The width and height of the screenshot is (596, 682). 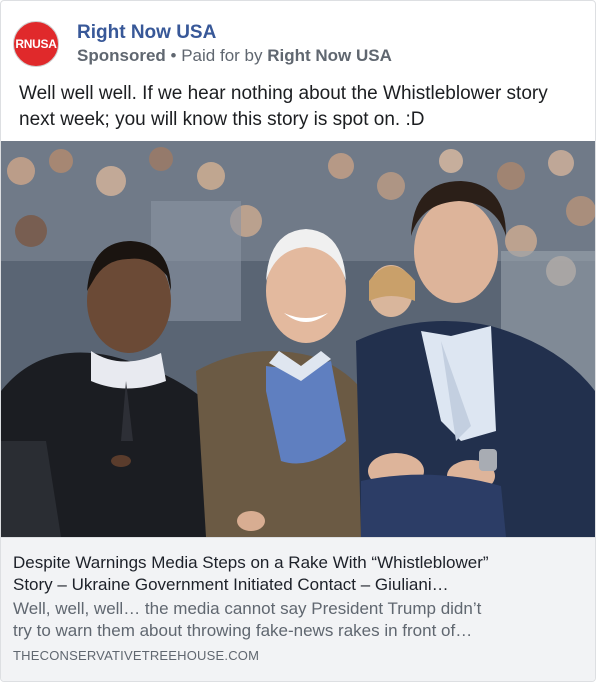 I want to click on post-meta: Sponsored • Paid for by Right Now USA, so click(x=234, y=56).